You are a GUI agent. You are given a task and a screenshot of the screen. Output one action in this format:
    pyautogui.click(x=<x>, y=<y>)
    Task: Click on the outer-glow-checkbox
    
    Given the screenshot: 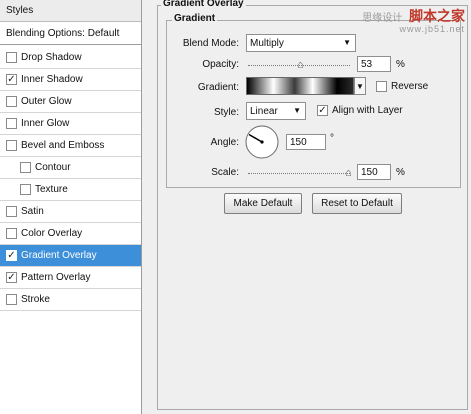 What is the action you would take?
    pyautogui.click(x=11, y=101)
    